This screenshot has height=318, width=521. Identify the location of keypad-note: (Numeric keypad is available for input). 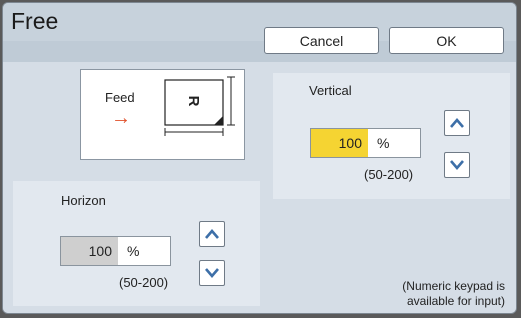
(435, 294).